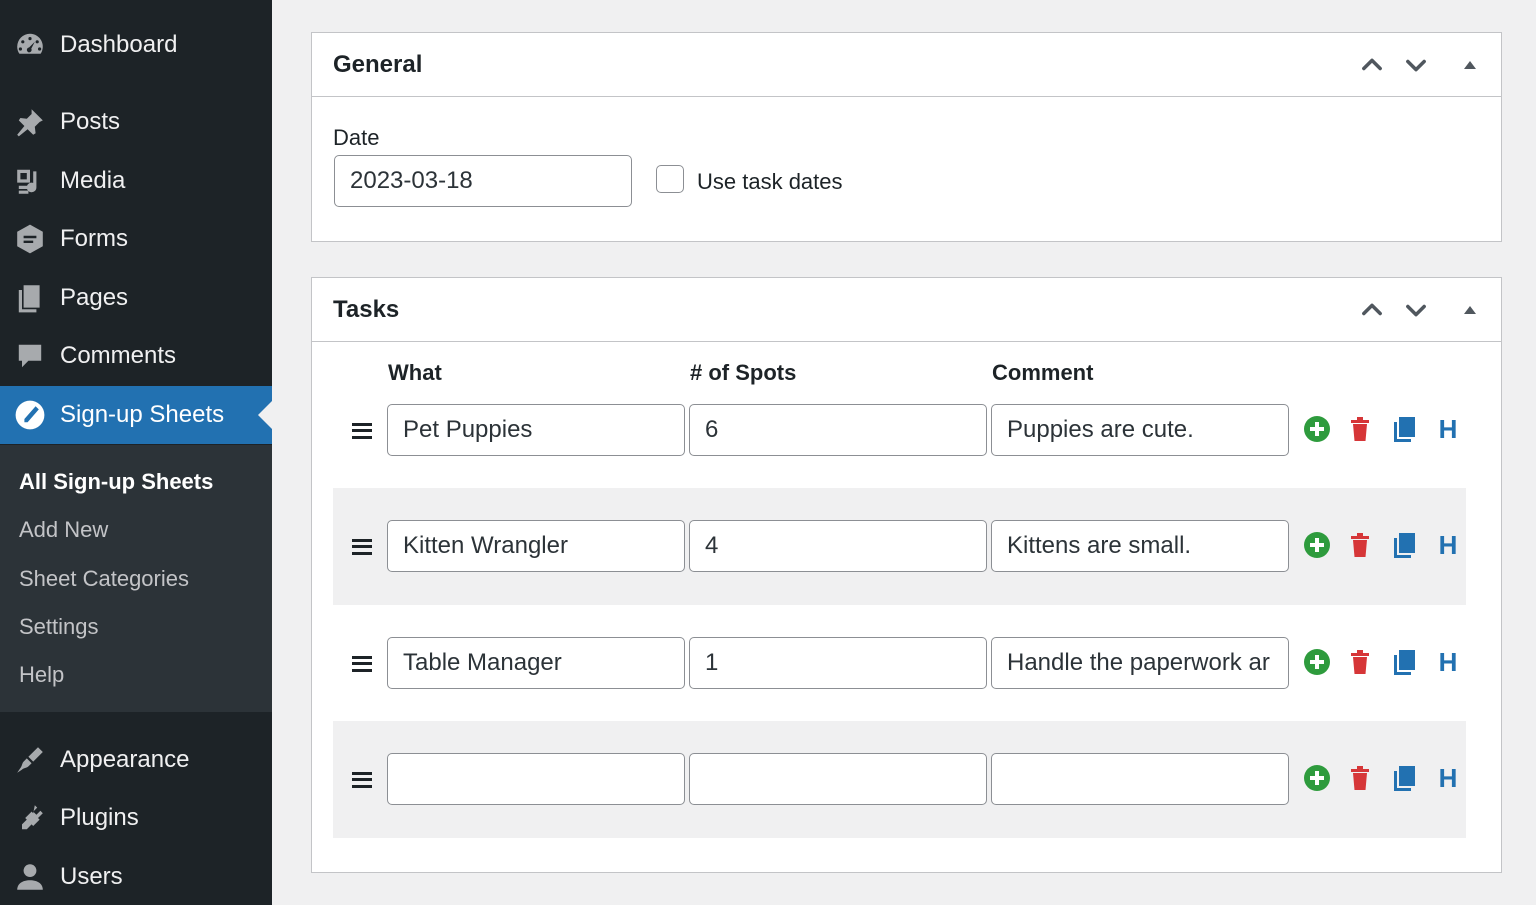  I want to click on task-spots-input: 1, so click(838, 663).